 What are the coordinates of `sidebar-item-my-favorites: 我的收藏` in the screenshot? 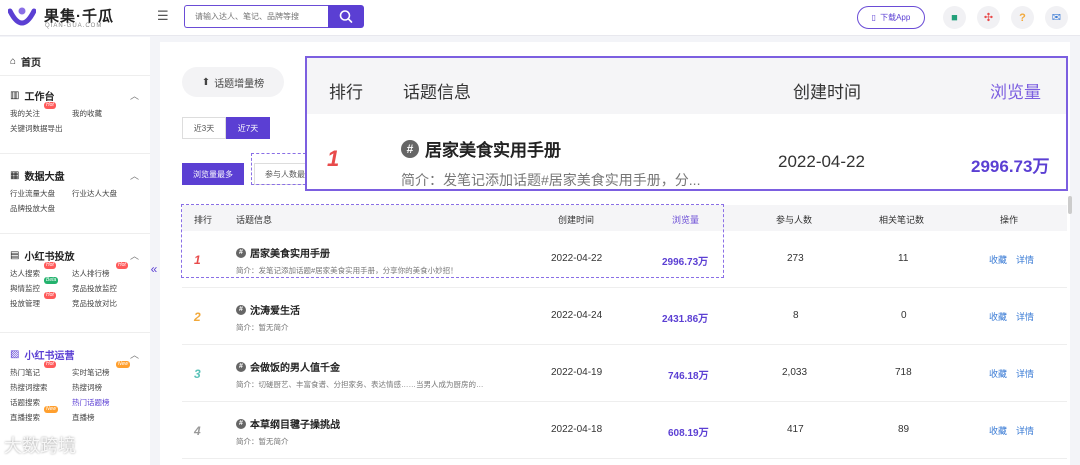 It's located at (103, 113).